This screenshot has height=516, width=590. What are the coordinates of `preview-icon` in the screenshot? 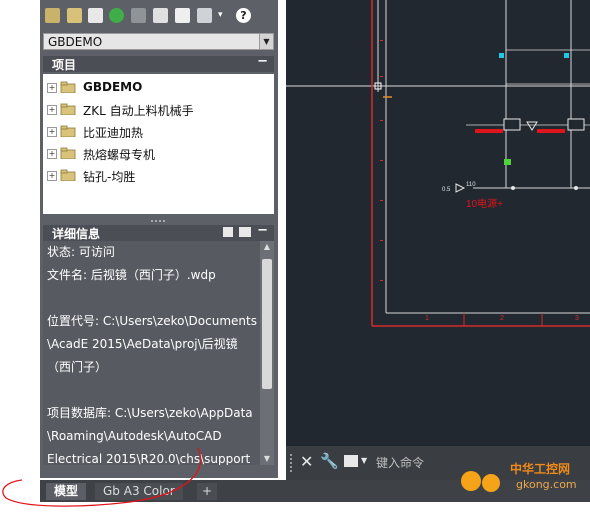 It's located at (245, 232).